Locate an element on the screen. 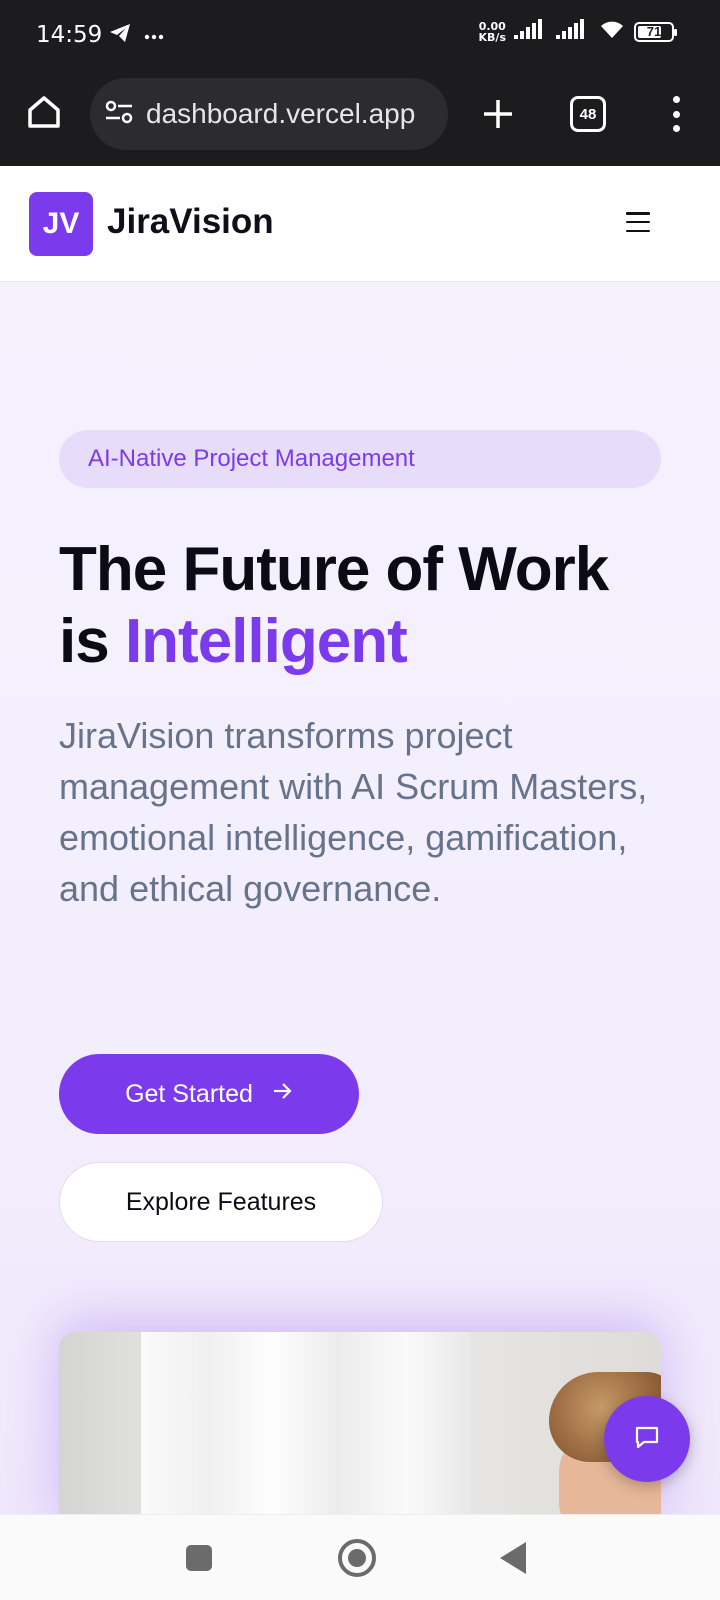 Image resolution: width=720 pixels, height=1600 pixels. home-icon is located at coordinates (44, 114).